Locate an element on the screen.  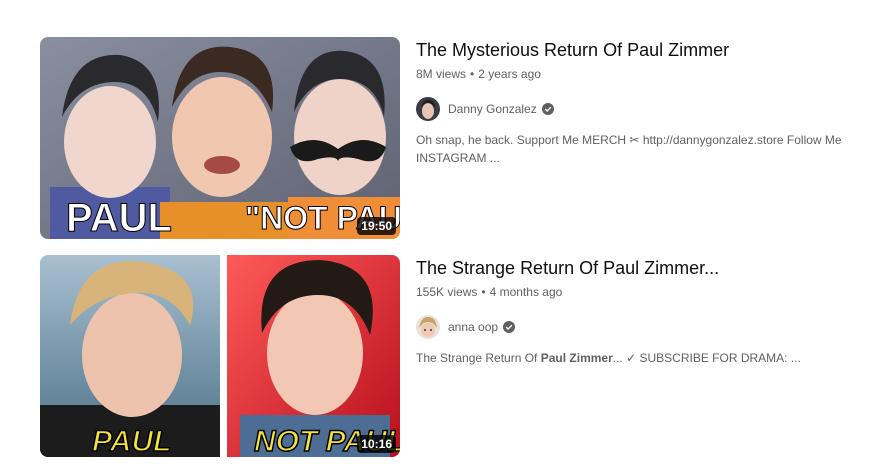
duration-badge: 10:16 is located at coordinates (376, 444).